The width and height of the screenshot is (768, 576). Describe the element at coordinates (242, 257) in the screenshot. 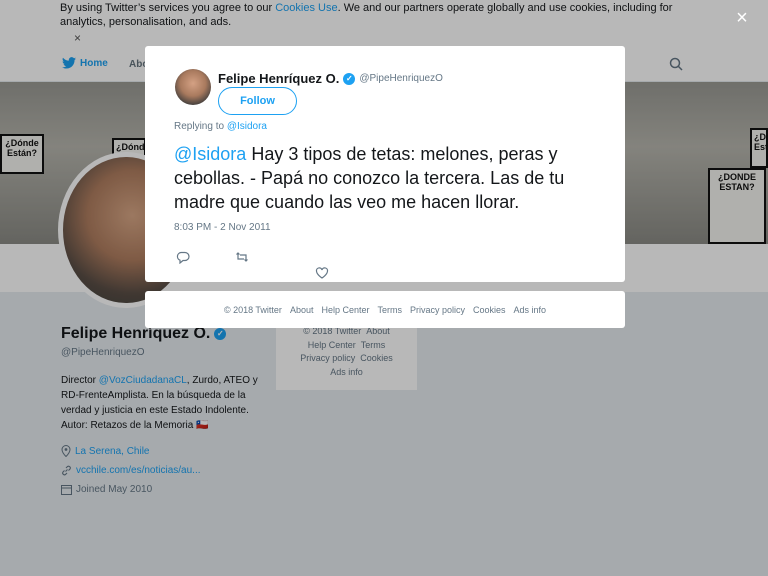

I see `retweet-icon` at that location.